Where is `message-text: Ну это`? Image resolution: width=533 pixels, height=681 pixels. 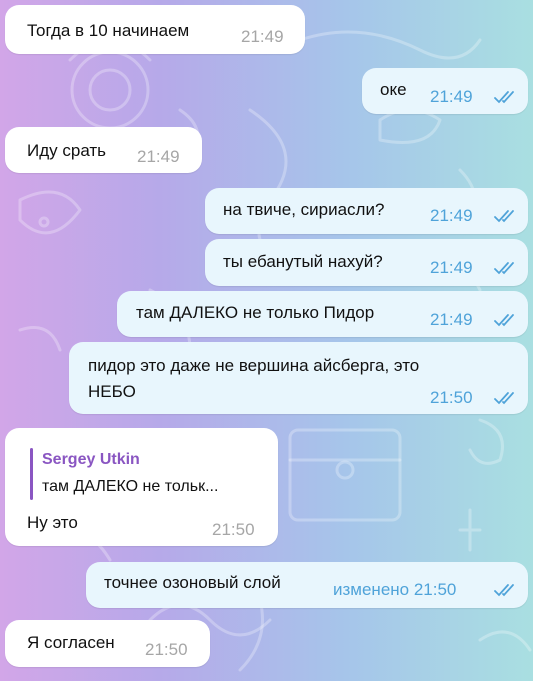 message-text: Ну это is located at coordinates (52, 522).